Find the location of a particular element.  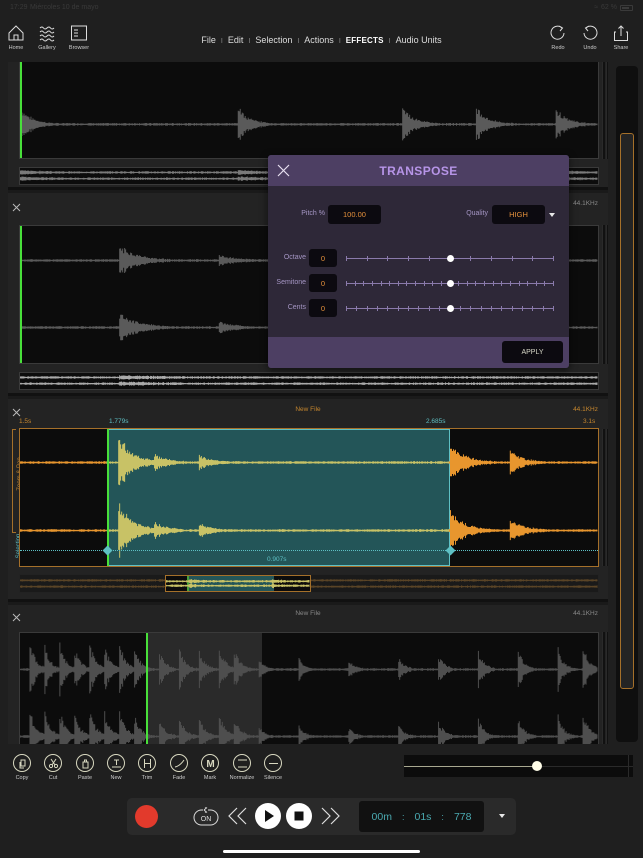

scrollbar-thumb is located at coordinates (627, 411).